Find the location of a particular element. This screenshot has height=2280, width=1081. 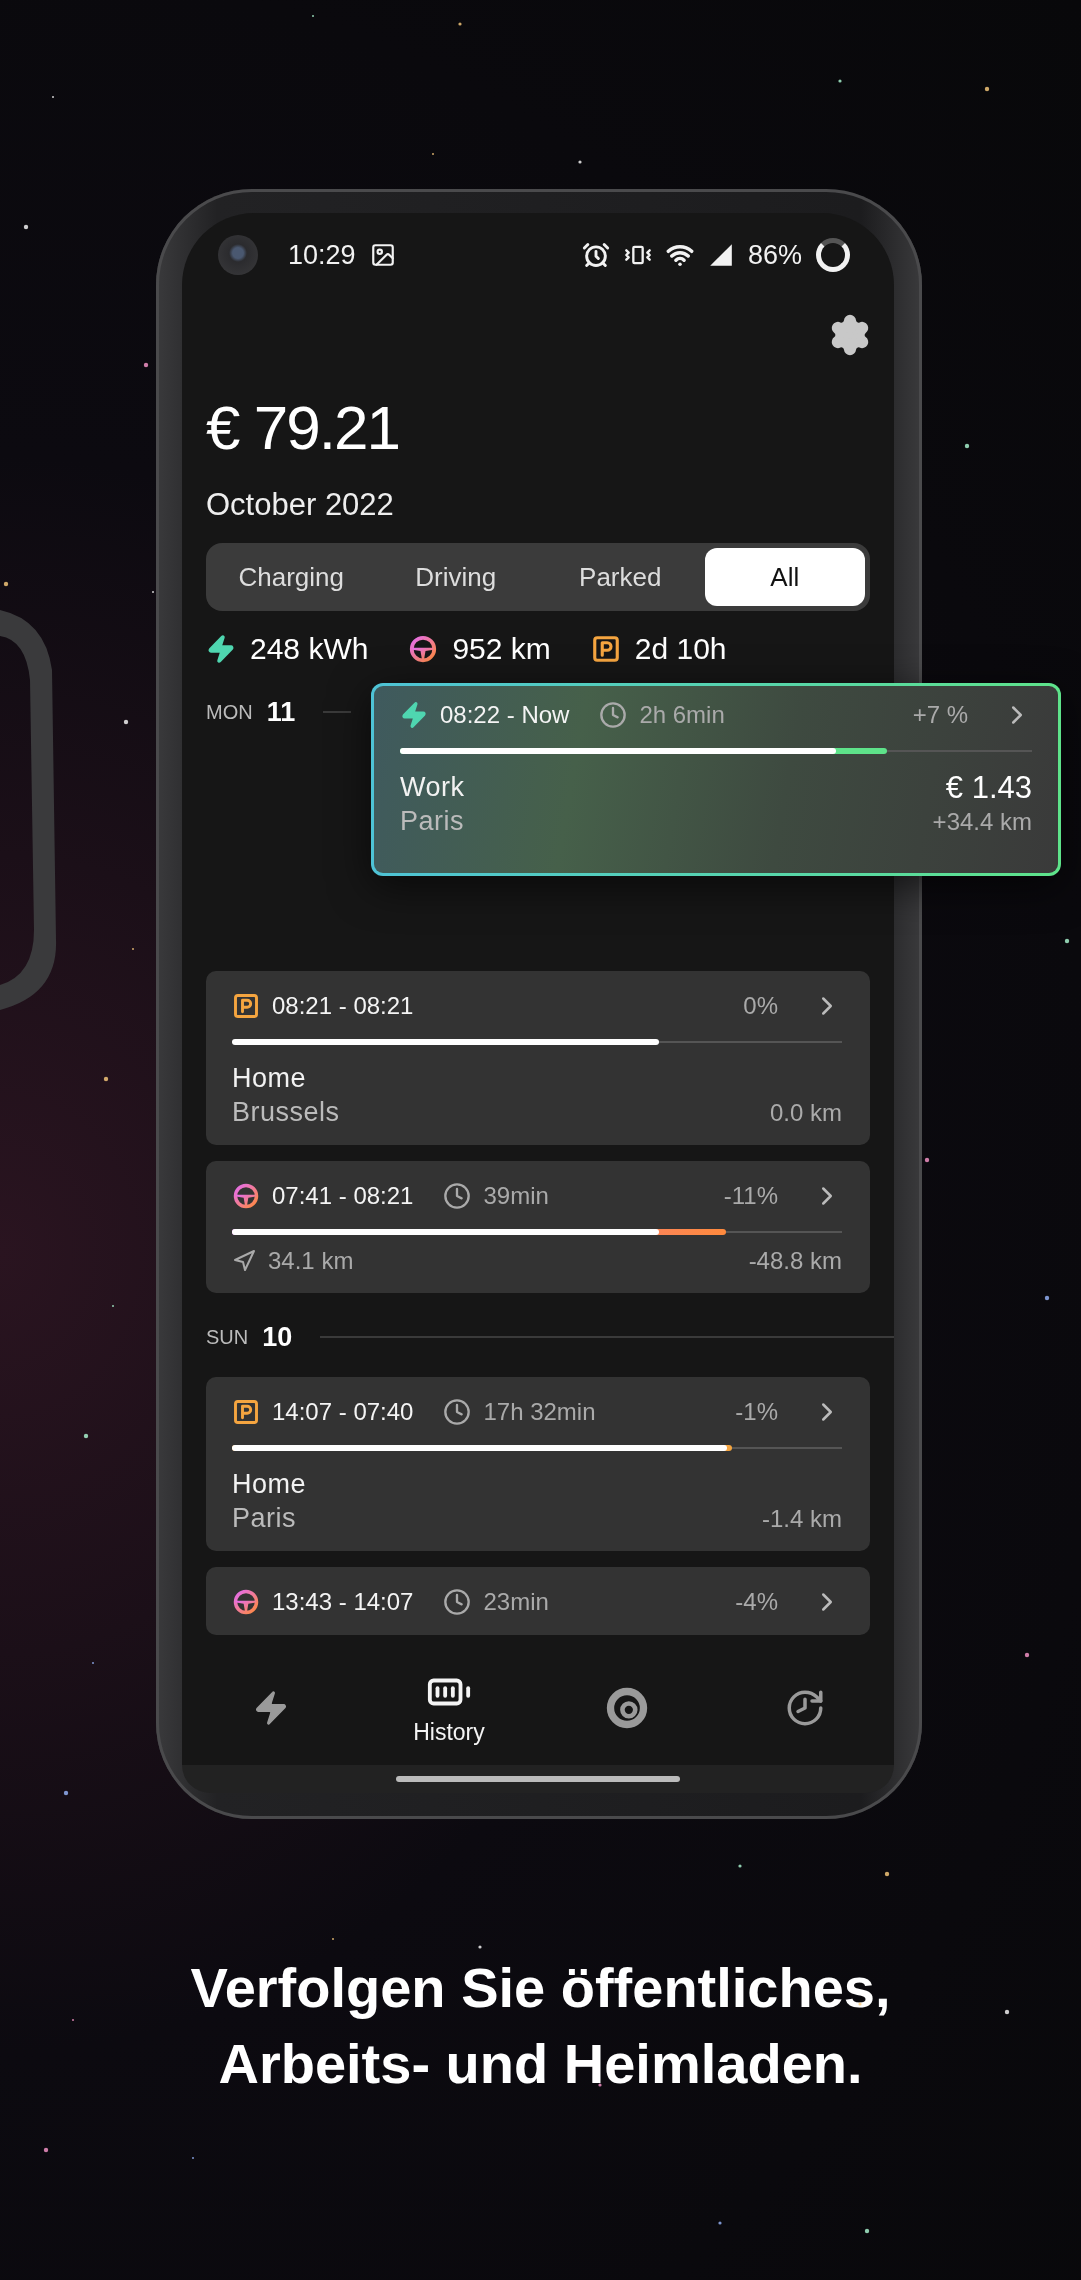

session-time: 08:22 - Now is located at coordinates (505, 715).